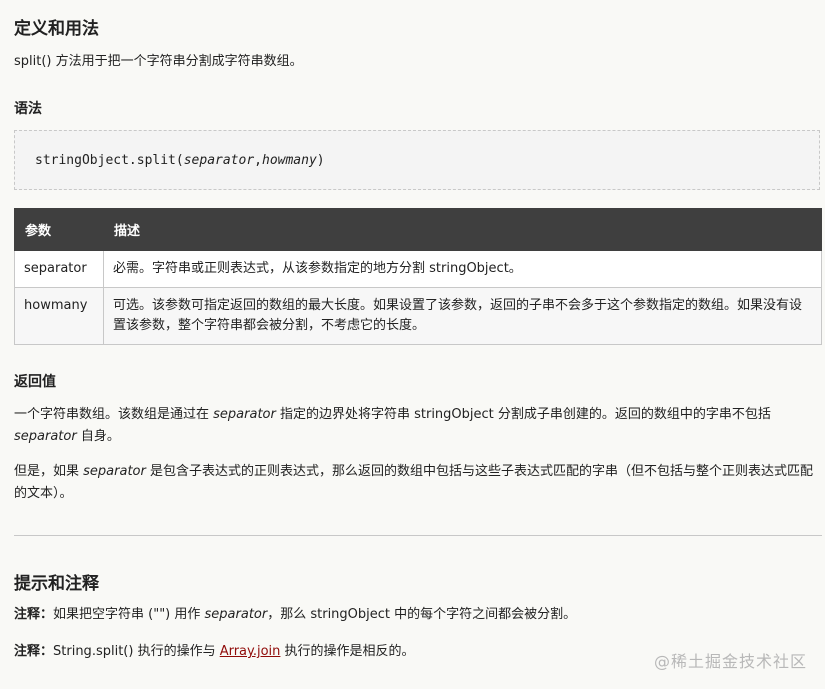 The height and width of the screenshot is (689, 825). I want to click on syntax-title: 语法, so click(28, 109).